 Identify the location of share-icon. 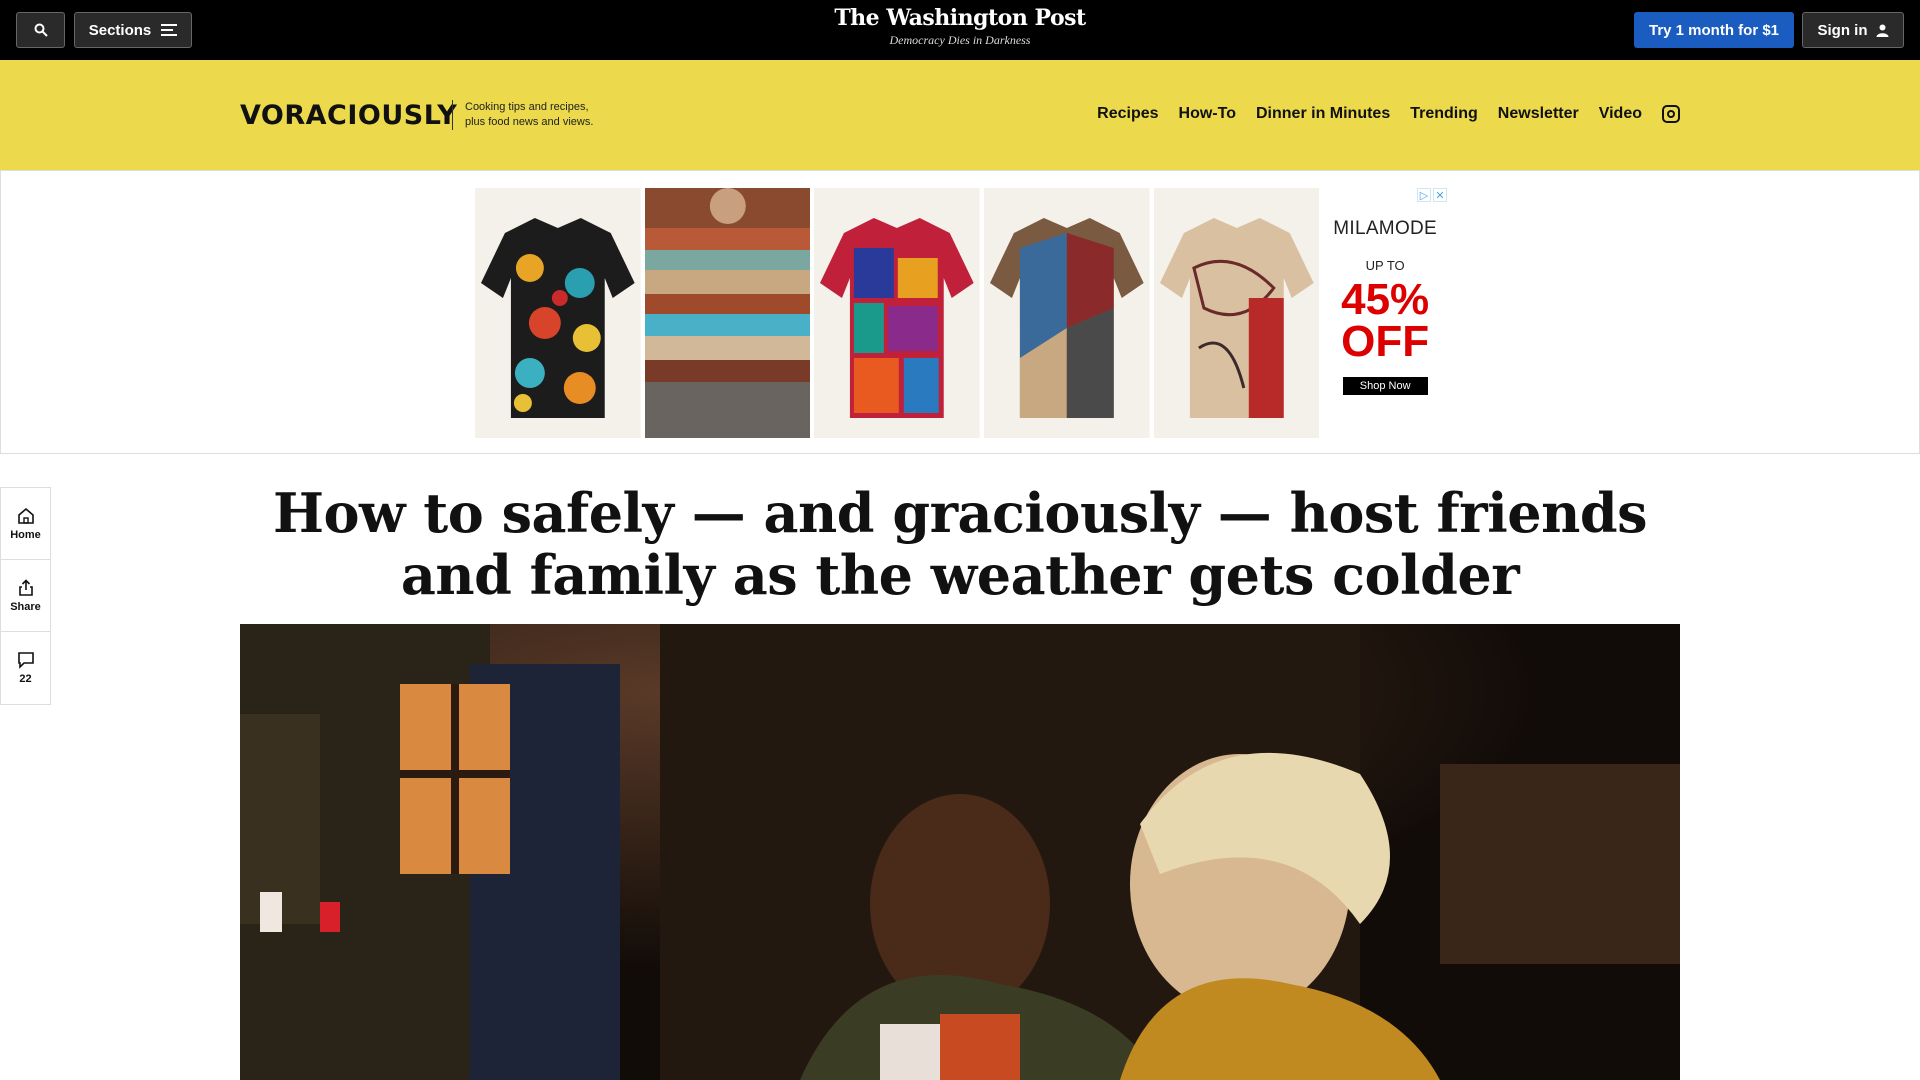
(25, 587).